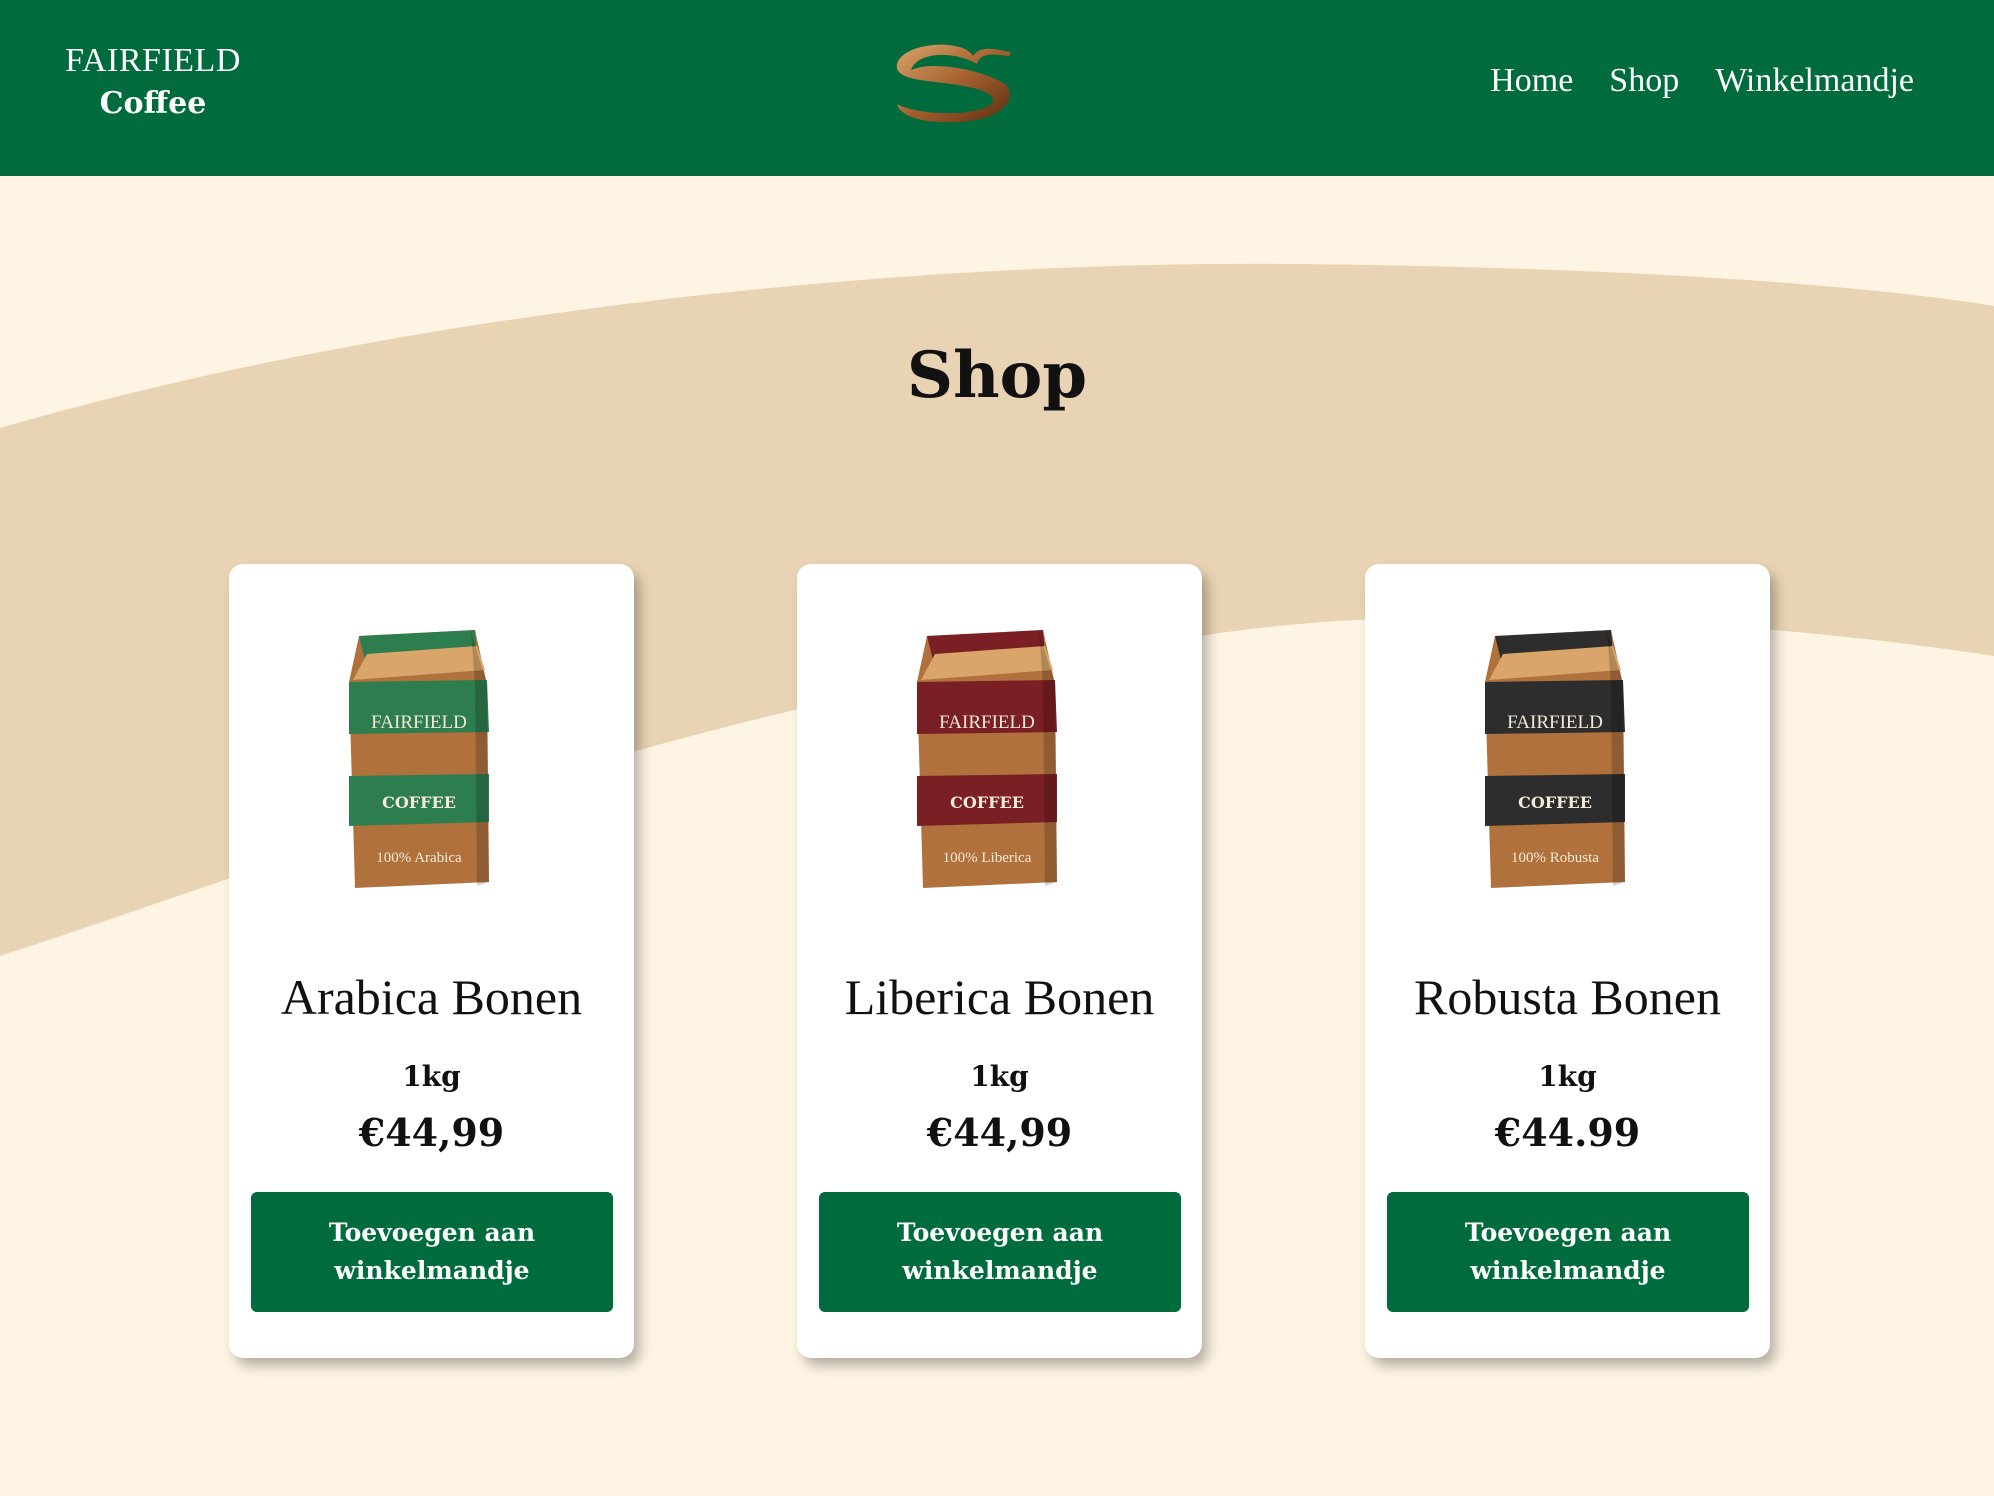 This screenshot has width=1994, height=1496. Describe the element at coordinates (153, 103) in the screenshot. I see `brand-subname: Coffee` at that location.